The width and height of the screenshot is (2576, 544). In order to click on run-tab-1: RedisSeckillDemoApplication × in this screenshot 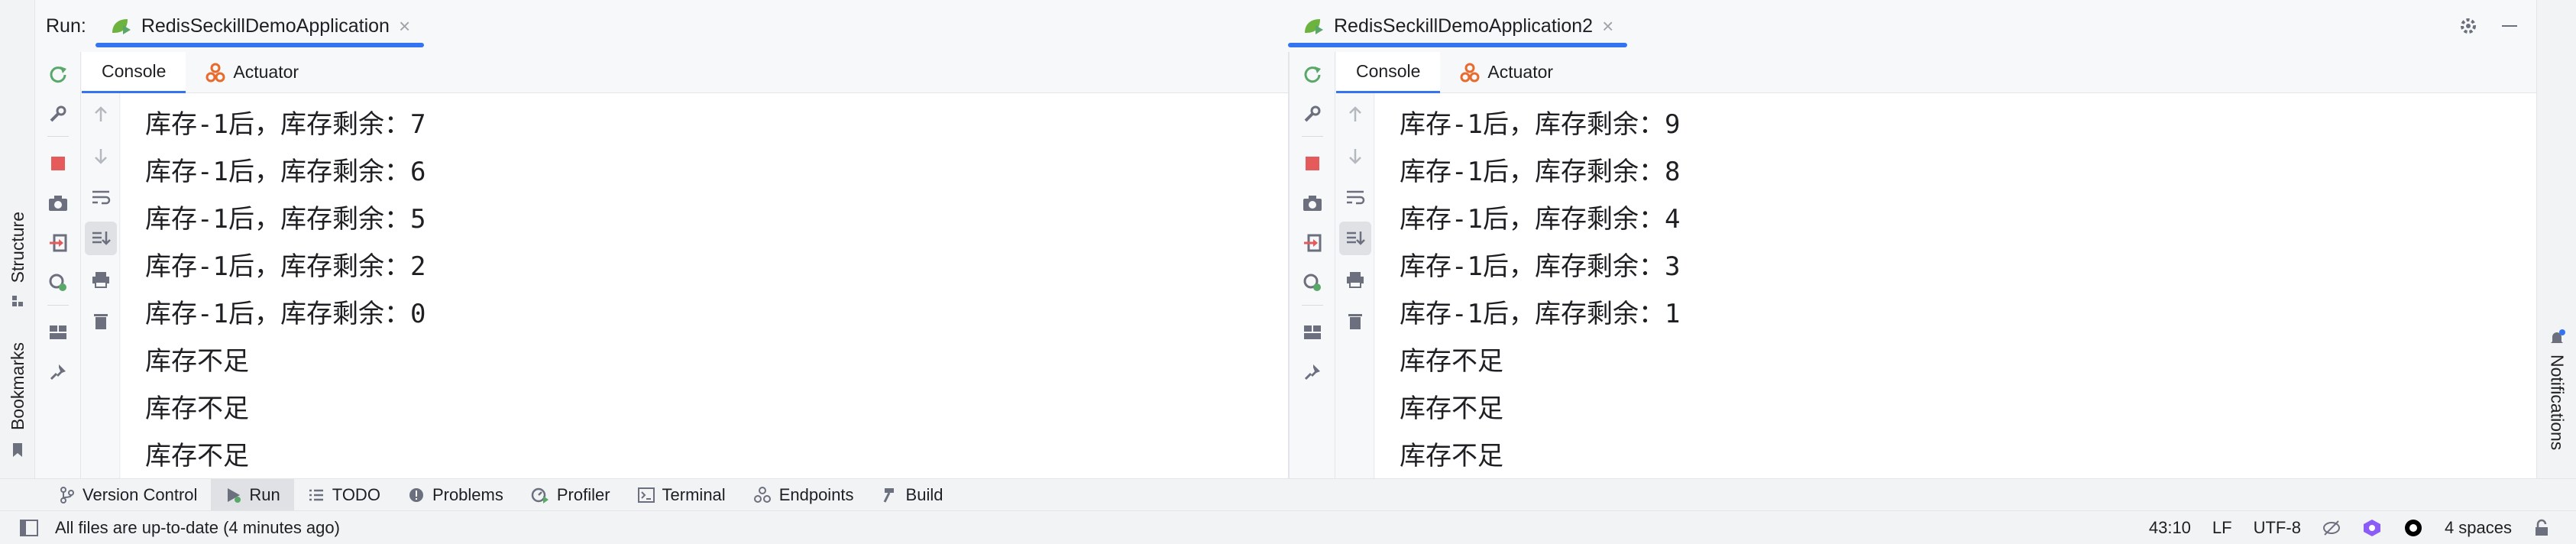, I will do `click(260, 26)`.